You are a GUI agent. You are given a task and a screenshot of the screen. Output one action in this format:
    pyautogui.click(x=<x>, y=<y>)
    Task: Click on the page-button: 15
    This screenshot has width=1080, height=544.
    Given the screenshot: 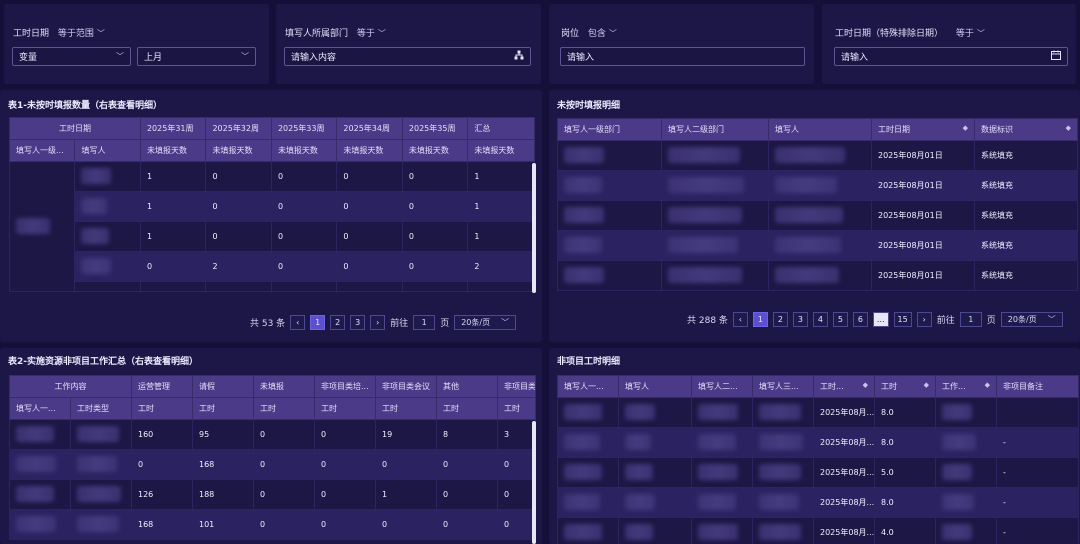 What is the action you would take?
    pyautogui.click(x=902, y=319)
    